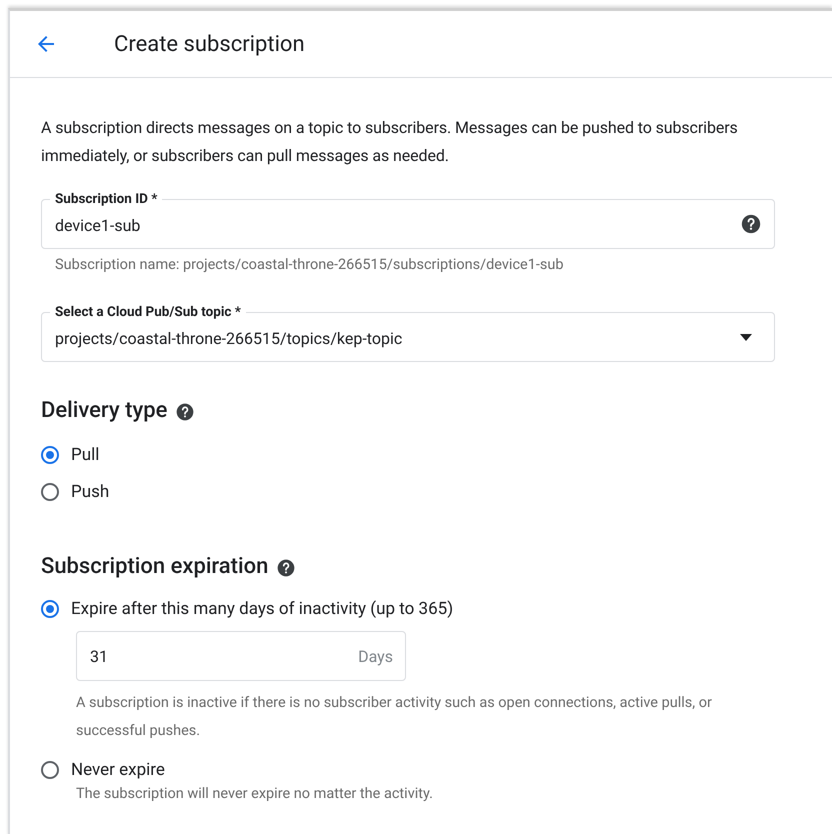  What do you see at coordinates (229, 338) in the screenshot?
I see `field-value: projects/coastal-throne-266515/topics/kep-topic` at bounding box center [229, 338].